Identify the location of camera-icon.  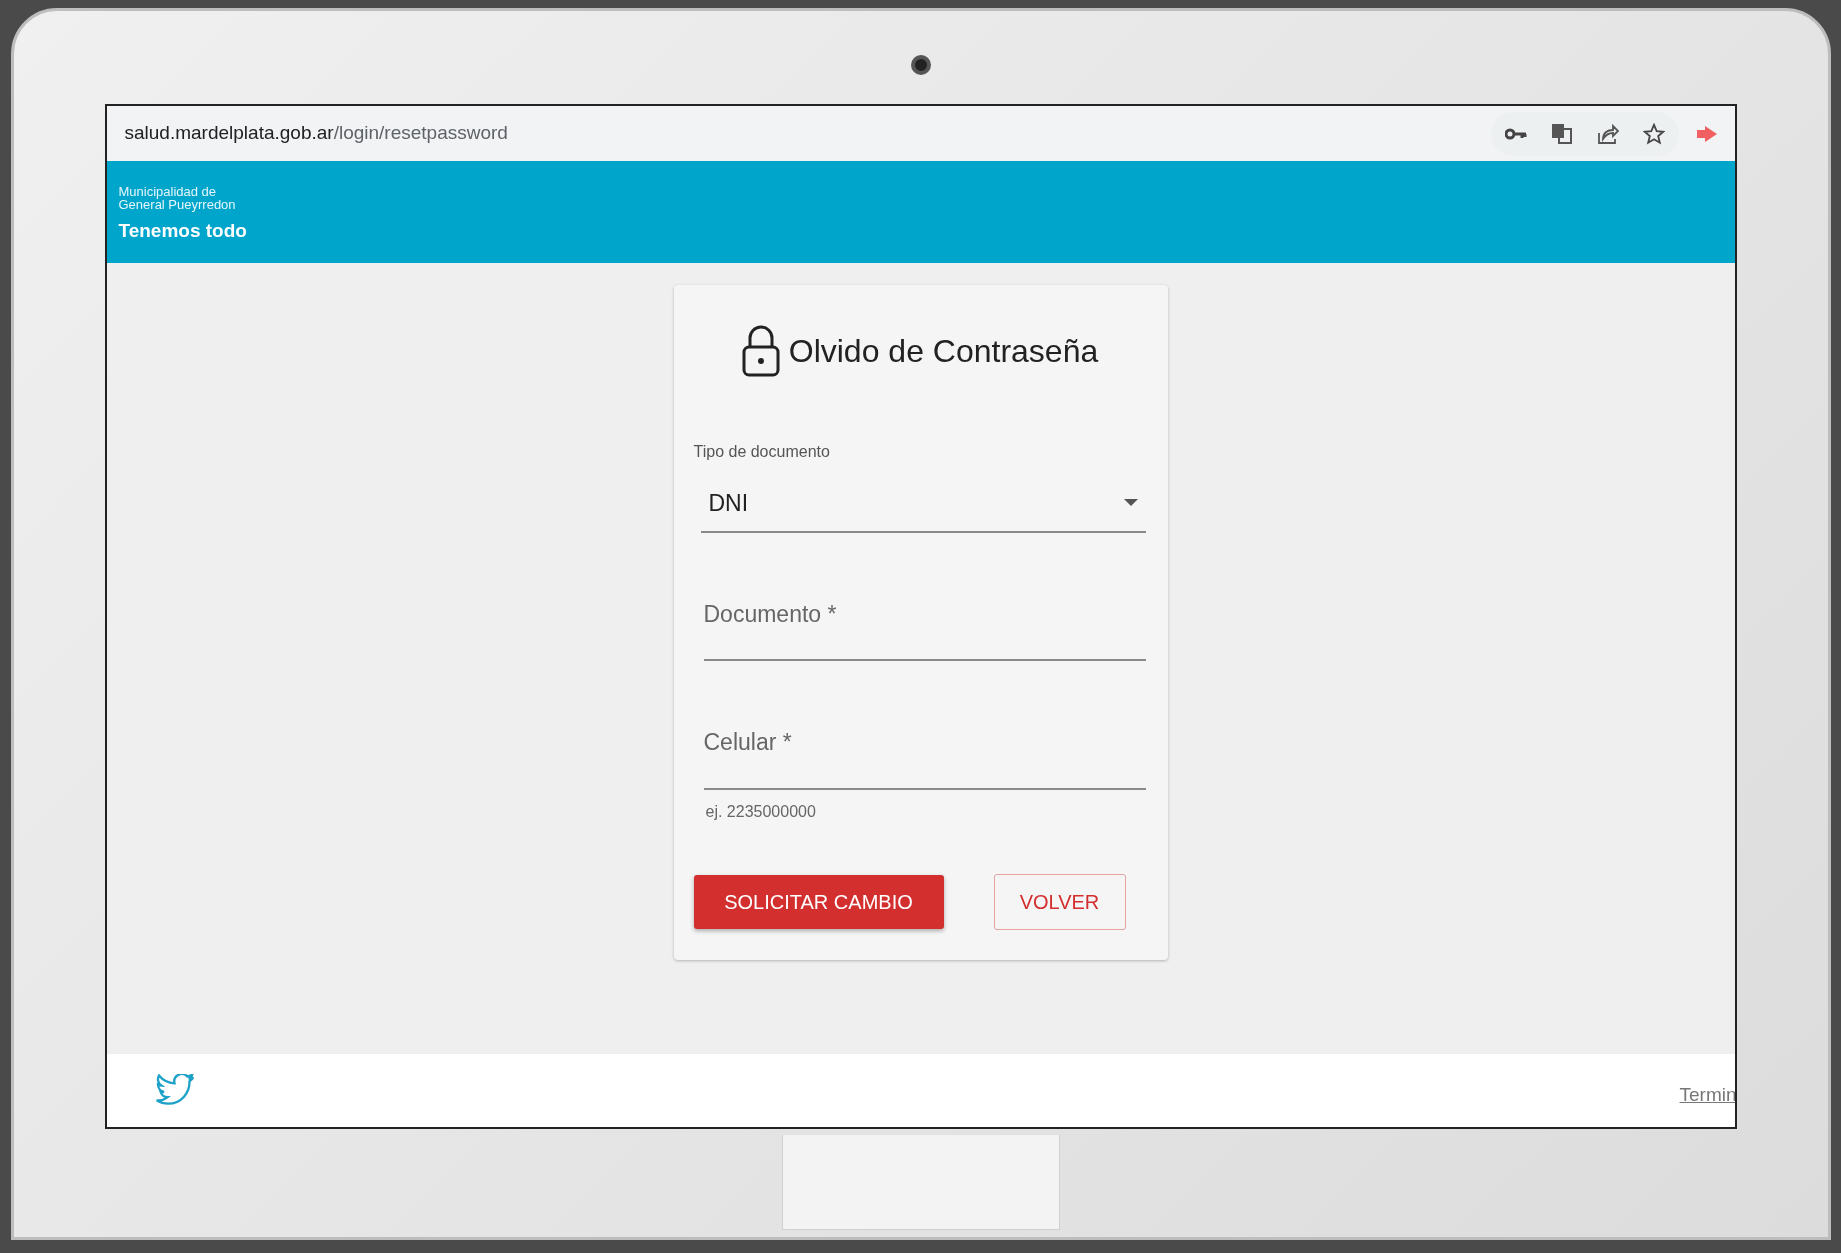
(920, 65).